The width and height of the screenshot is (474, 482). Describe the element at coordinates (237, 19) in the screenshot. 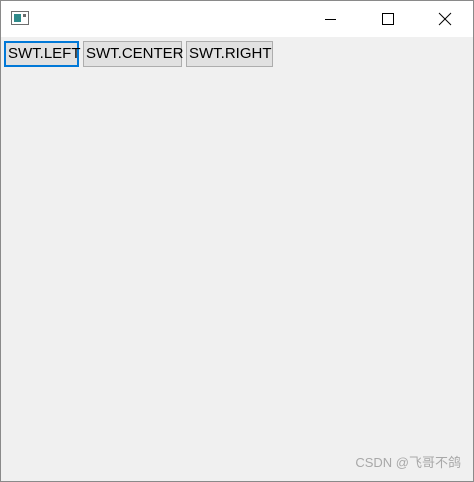

I see `title-bar` at that location.